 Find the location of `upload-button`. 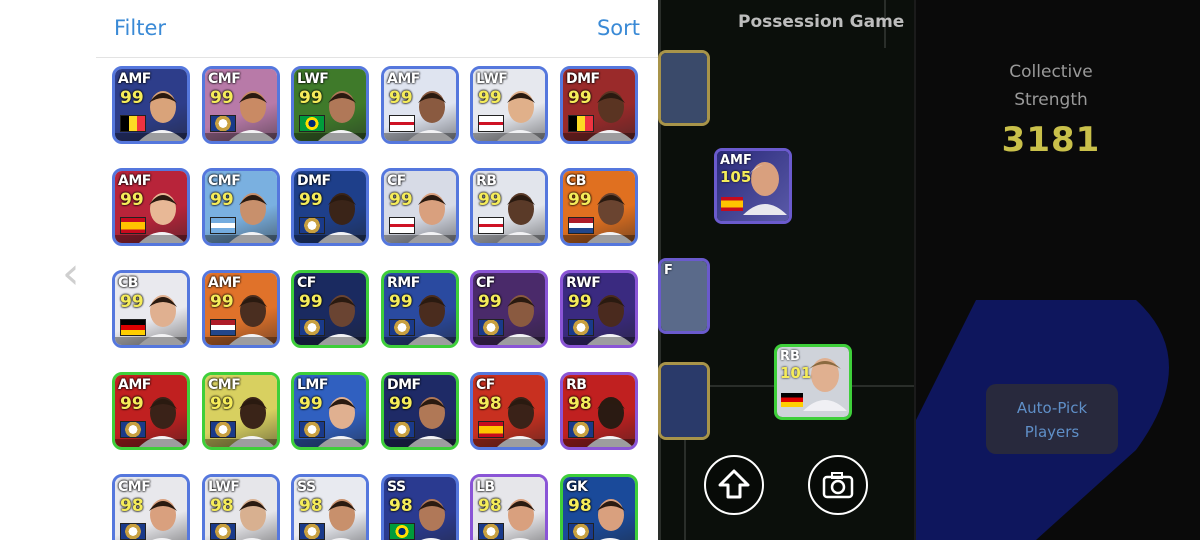

upload-button is located at coordinates (734, 485).